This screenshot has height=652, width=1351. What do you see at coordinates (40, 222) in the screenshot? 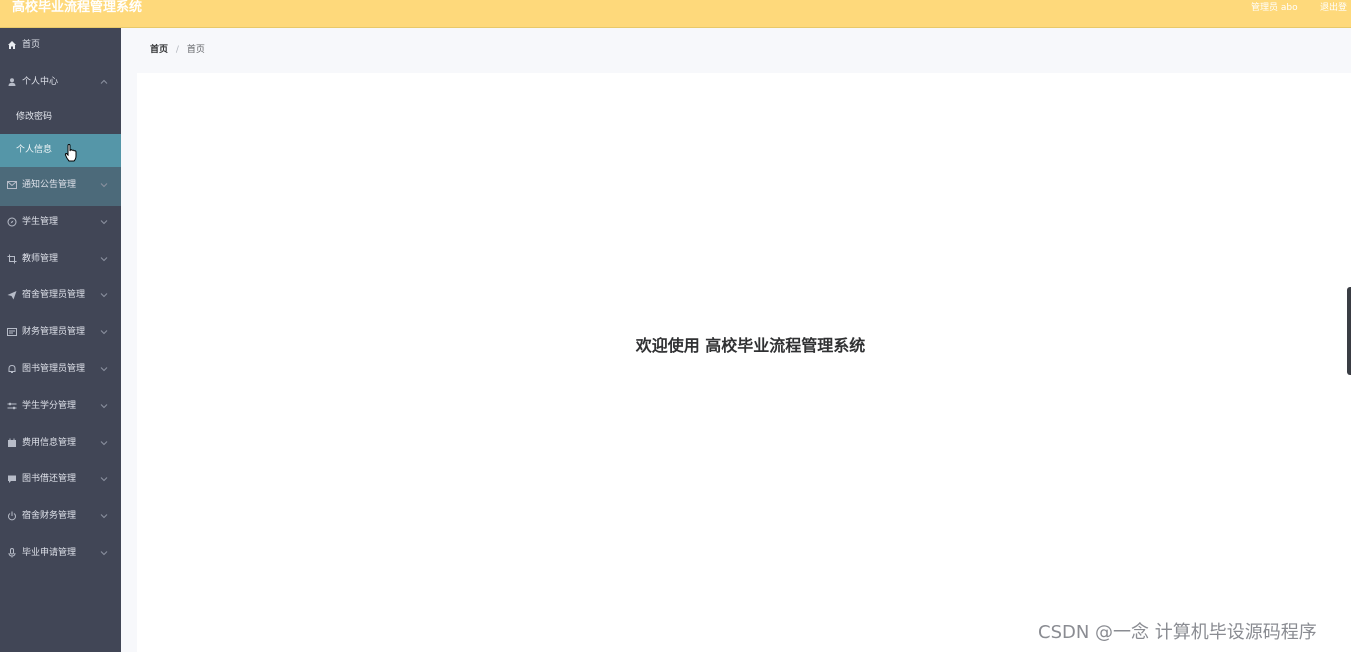
I see `sidebar-item-label: 学生管理` at bounding box center [40, 222].